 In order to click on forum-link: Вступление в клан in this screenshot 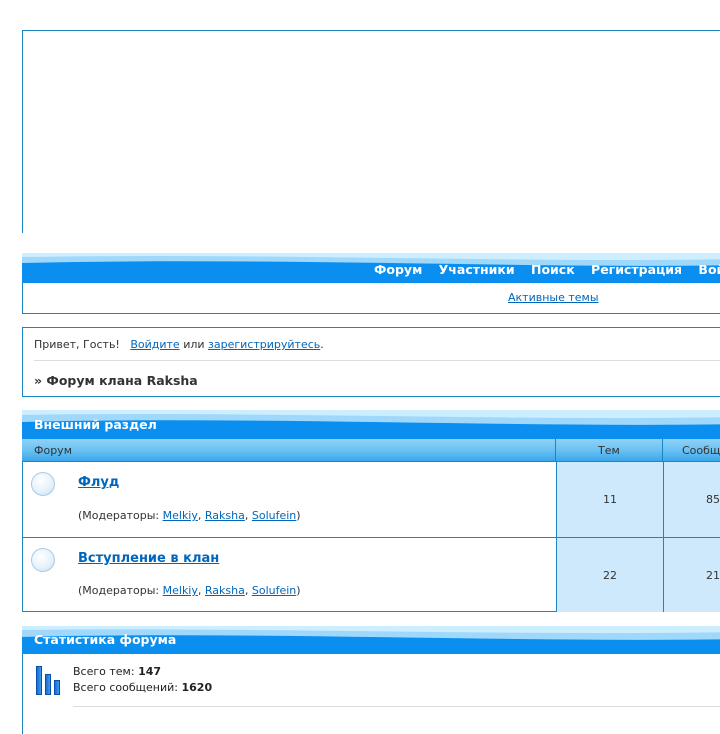, I will do `click(148, 558)`.